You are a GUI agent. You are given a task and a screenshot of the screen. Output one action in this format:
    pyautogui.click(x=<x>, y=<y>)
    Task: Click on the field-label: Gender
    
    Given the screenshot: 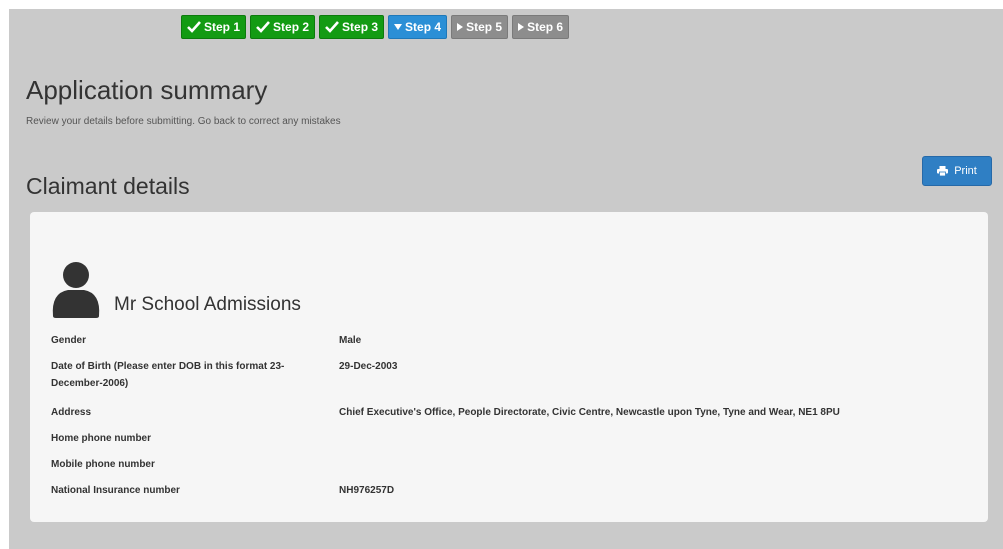 What is the action you would take?
    pyautogui.click(x=69, y=340)
    